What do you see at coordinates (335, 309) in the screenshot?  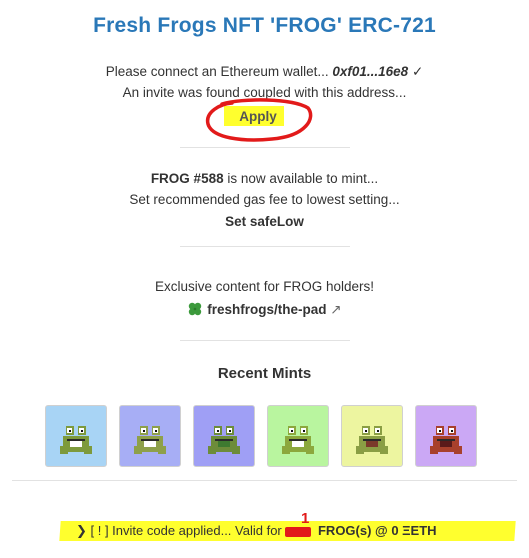 I see `external-link-icon: ↗` at bounding box center [335, 309].